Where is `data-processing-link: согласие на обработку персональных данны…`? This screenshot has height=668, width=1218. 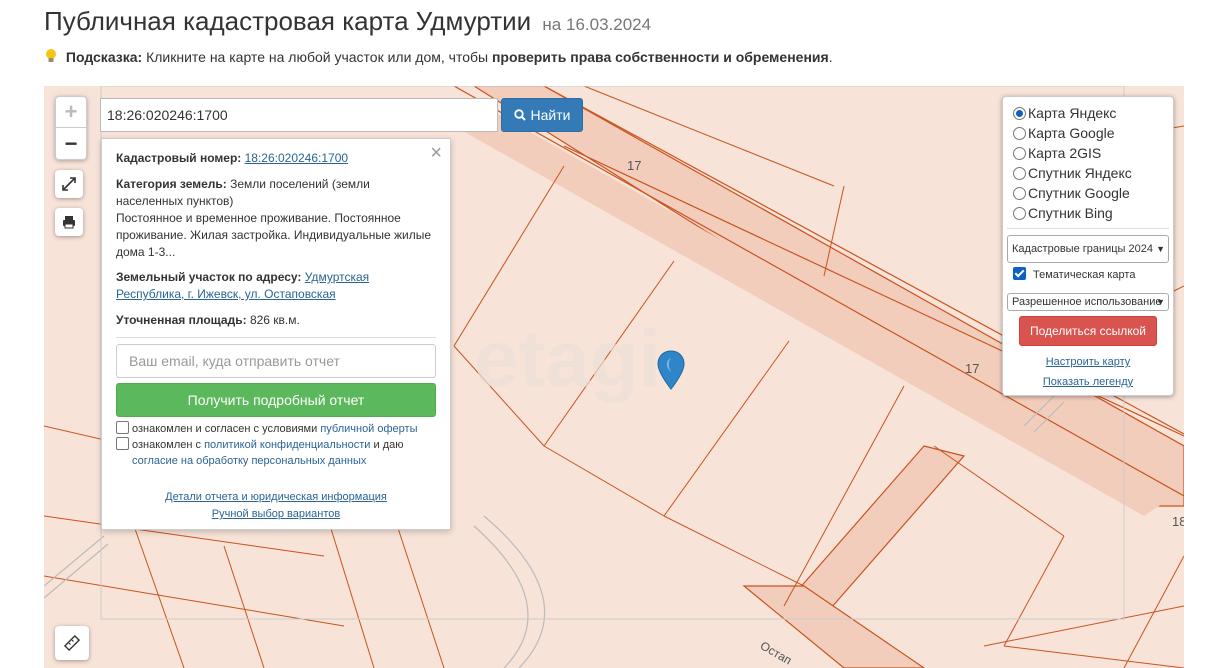
data-processing-link: согласие на обработку персональных данны… is located at coordinates (249, 461).